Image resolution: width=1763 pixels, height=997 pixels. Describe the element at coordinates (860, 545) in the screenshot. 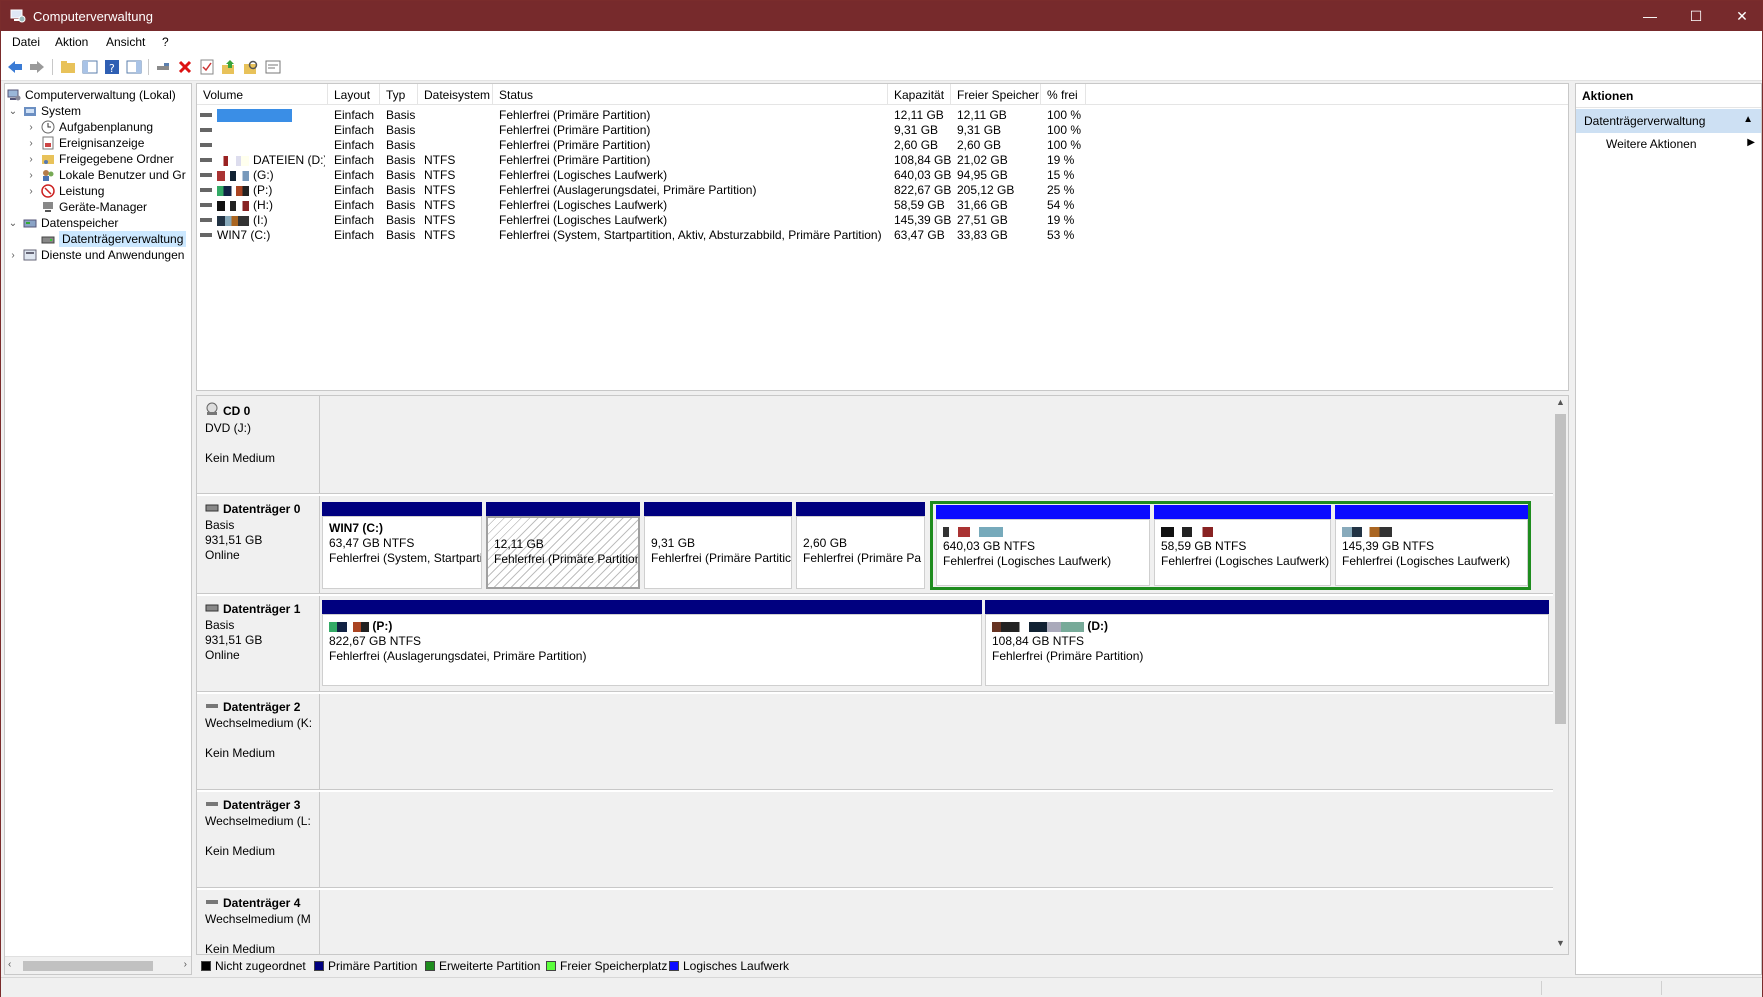

I see `partition-2gb: 2,60 GB Fehlerfrei (Primäre Pa` at that location.